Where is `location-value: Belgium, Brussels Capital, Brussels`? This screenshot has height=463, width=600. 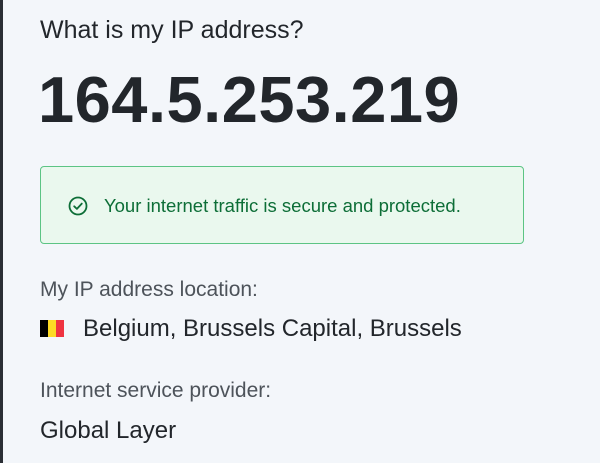 location-value: Belgium, Brussels Capital, Brussels is located at coordinates (272, 328).